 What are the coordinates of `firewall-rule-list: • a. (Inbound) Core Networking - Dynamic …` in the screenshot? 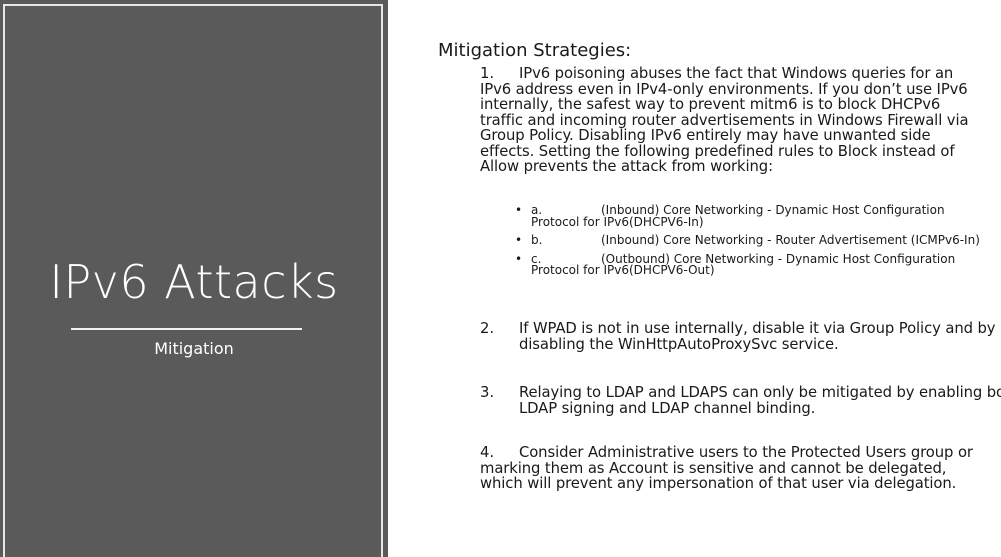 It's located at (750, 243).